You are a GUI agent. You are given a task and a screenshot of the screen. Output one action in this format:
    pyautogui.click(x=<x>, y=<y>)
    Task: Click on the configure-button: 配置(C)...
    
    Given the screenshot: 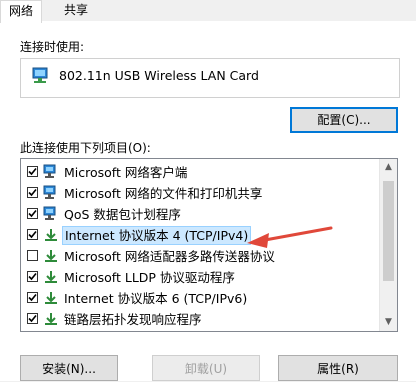 What is the action you would take?
    pyautogui.click(x=344, y=120)
    